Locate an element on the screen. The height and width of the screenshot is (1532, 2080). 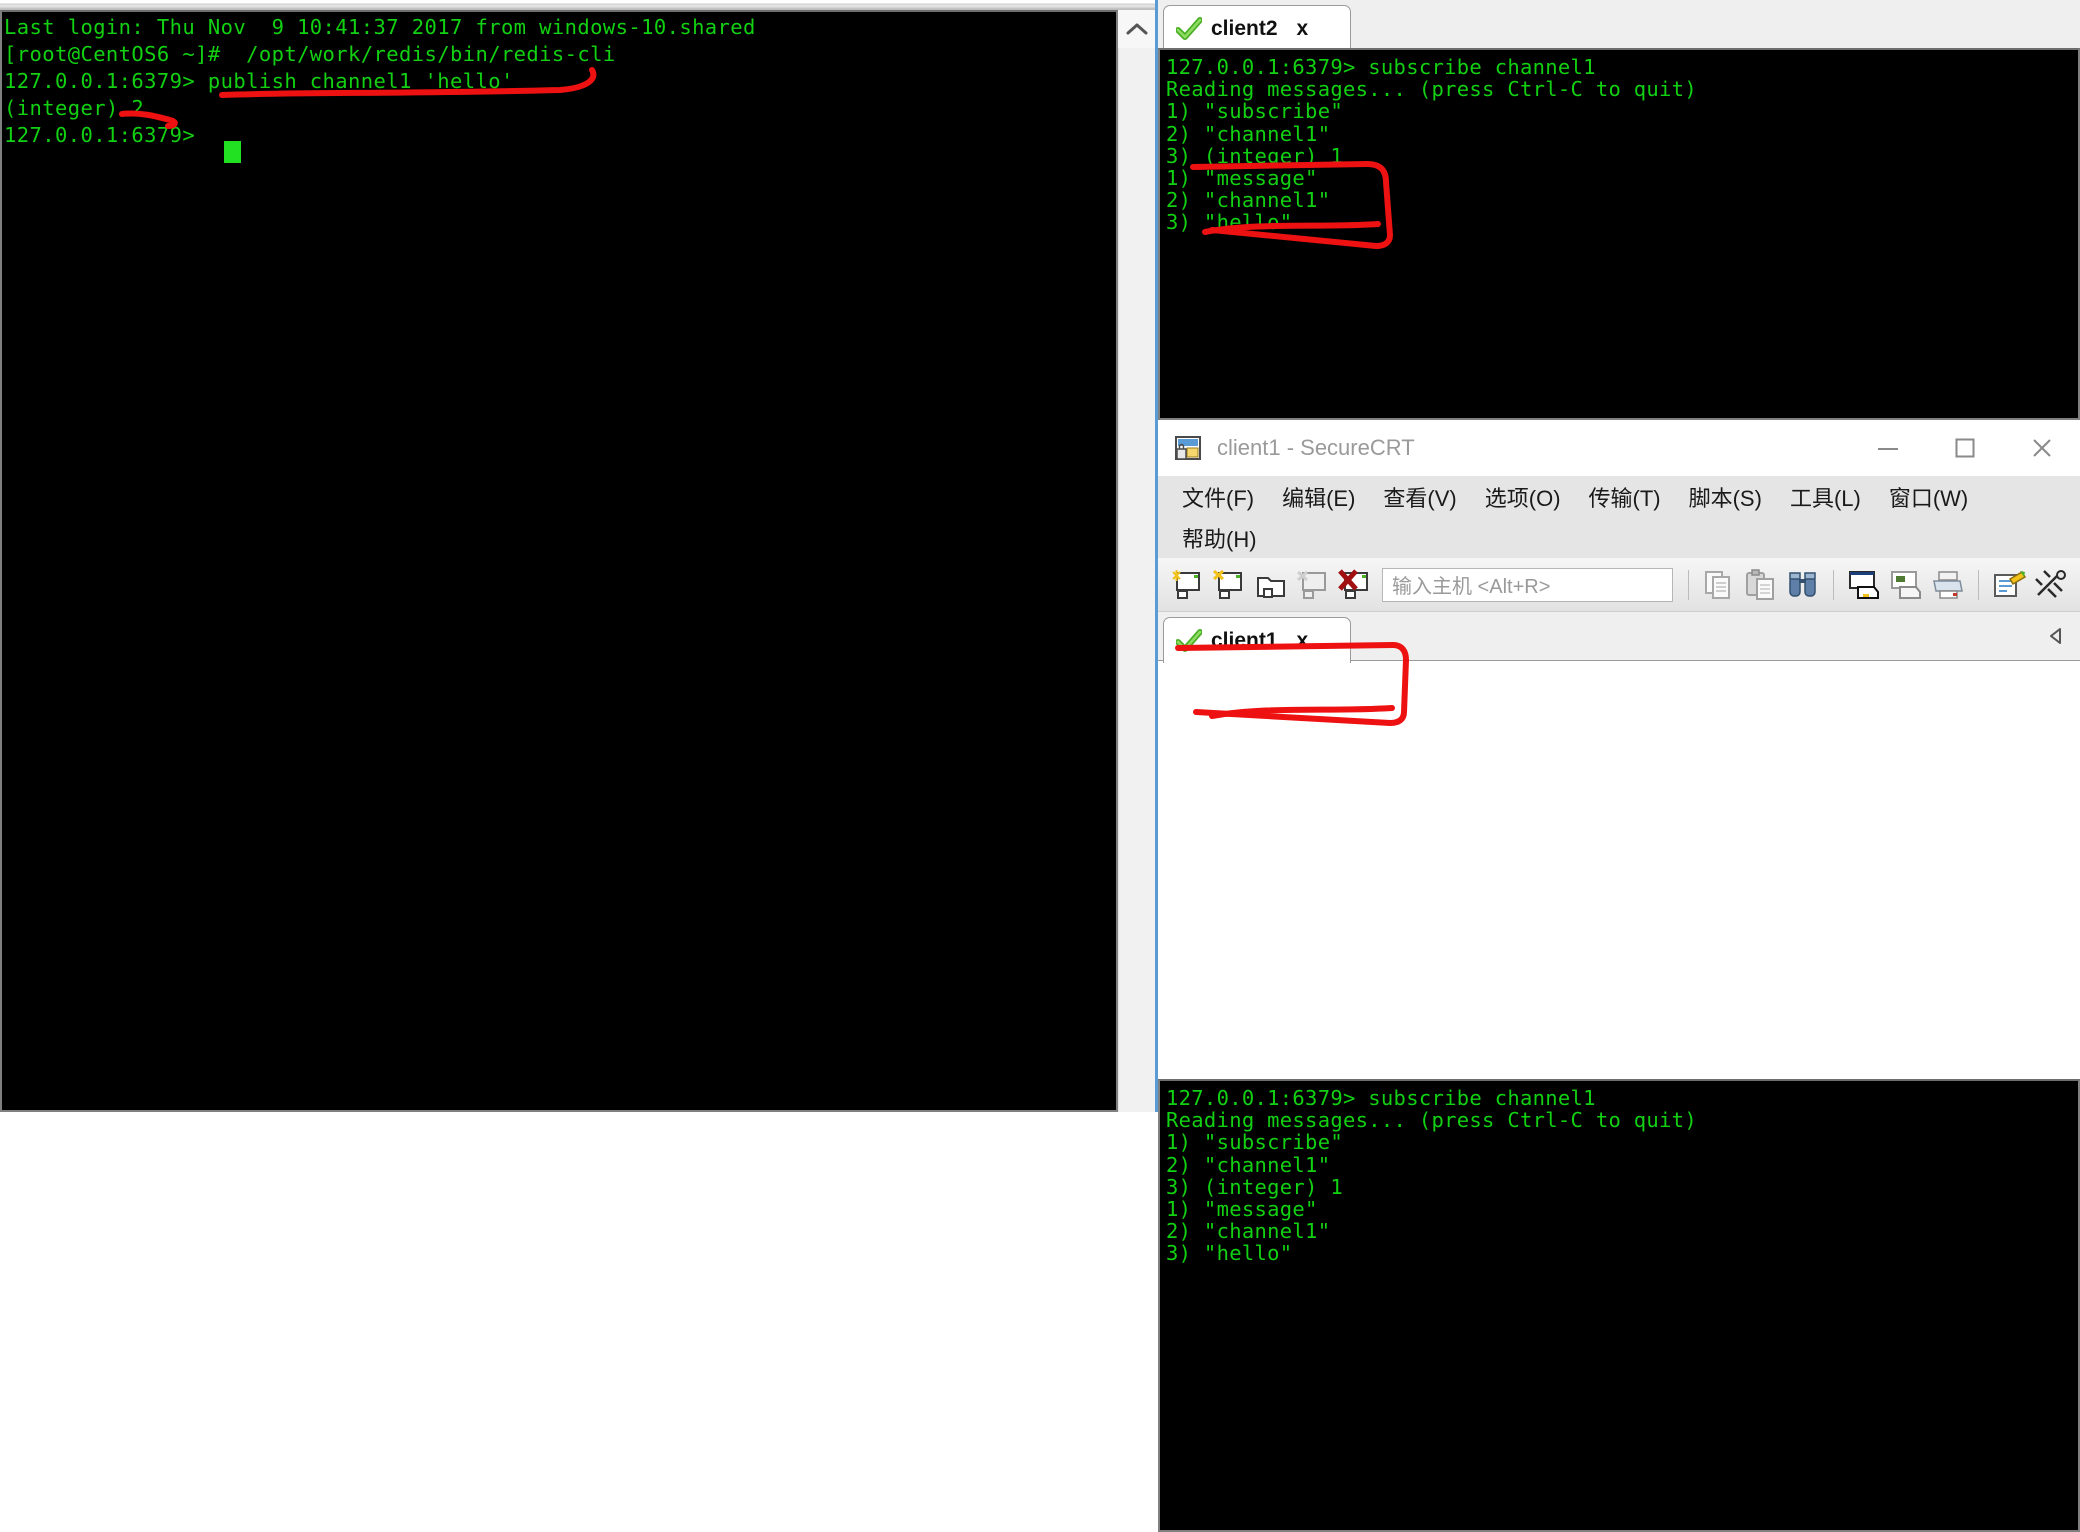
host-input-placeholder: 输入主机 <Alt+R> is located at coordinates (1471, 587).